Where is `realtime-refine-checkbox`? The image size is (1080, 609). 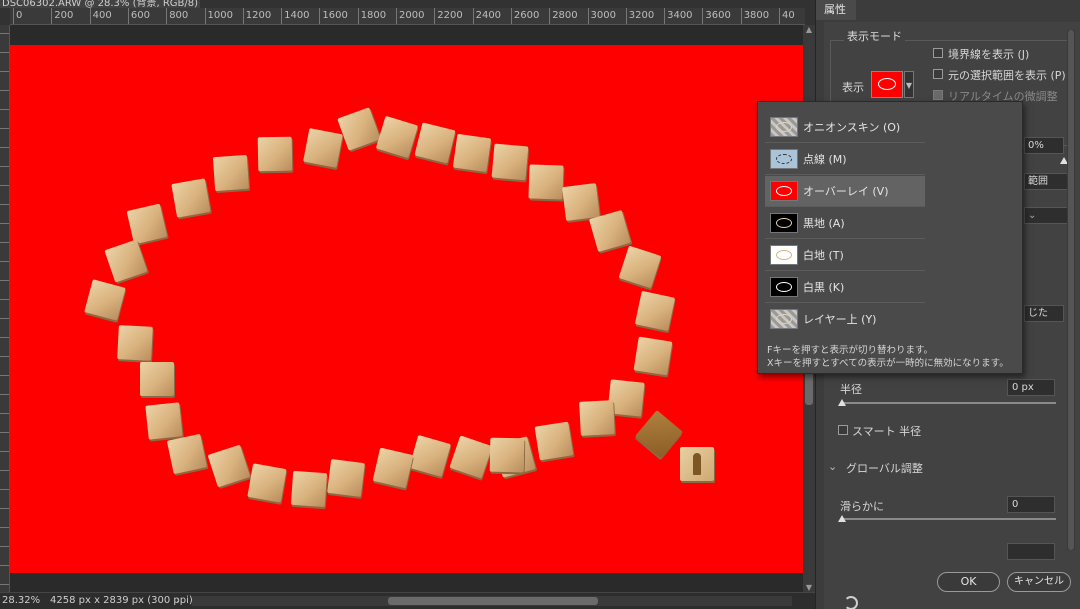
realtime-refine-checkbox is located at coordinates (938, 95).